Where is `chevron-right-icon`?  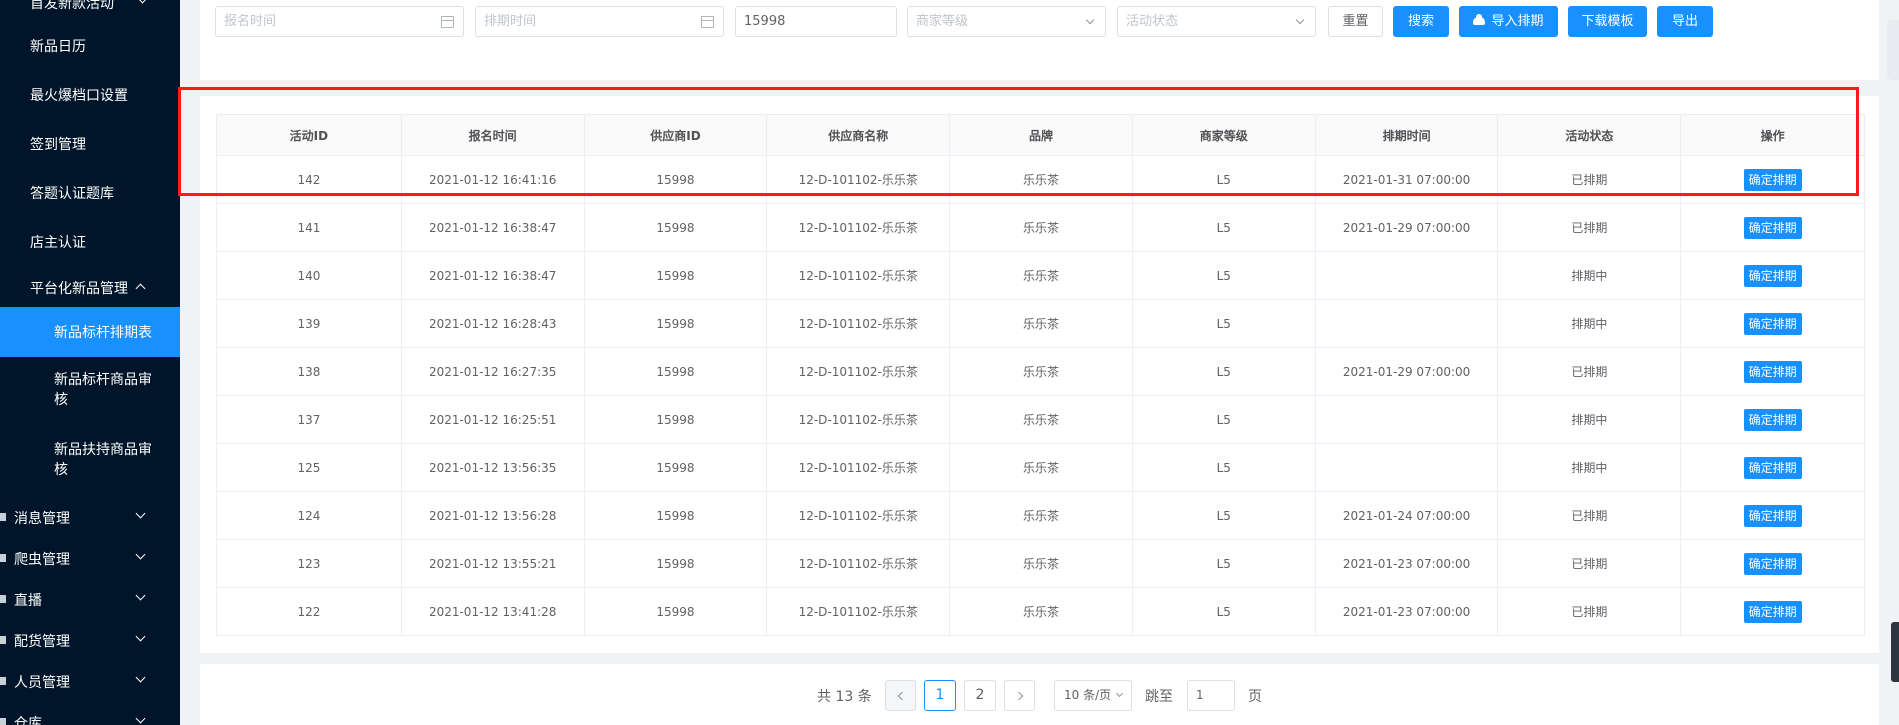
chevron-right-icon is located at coordinates (1019, 696).